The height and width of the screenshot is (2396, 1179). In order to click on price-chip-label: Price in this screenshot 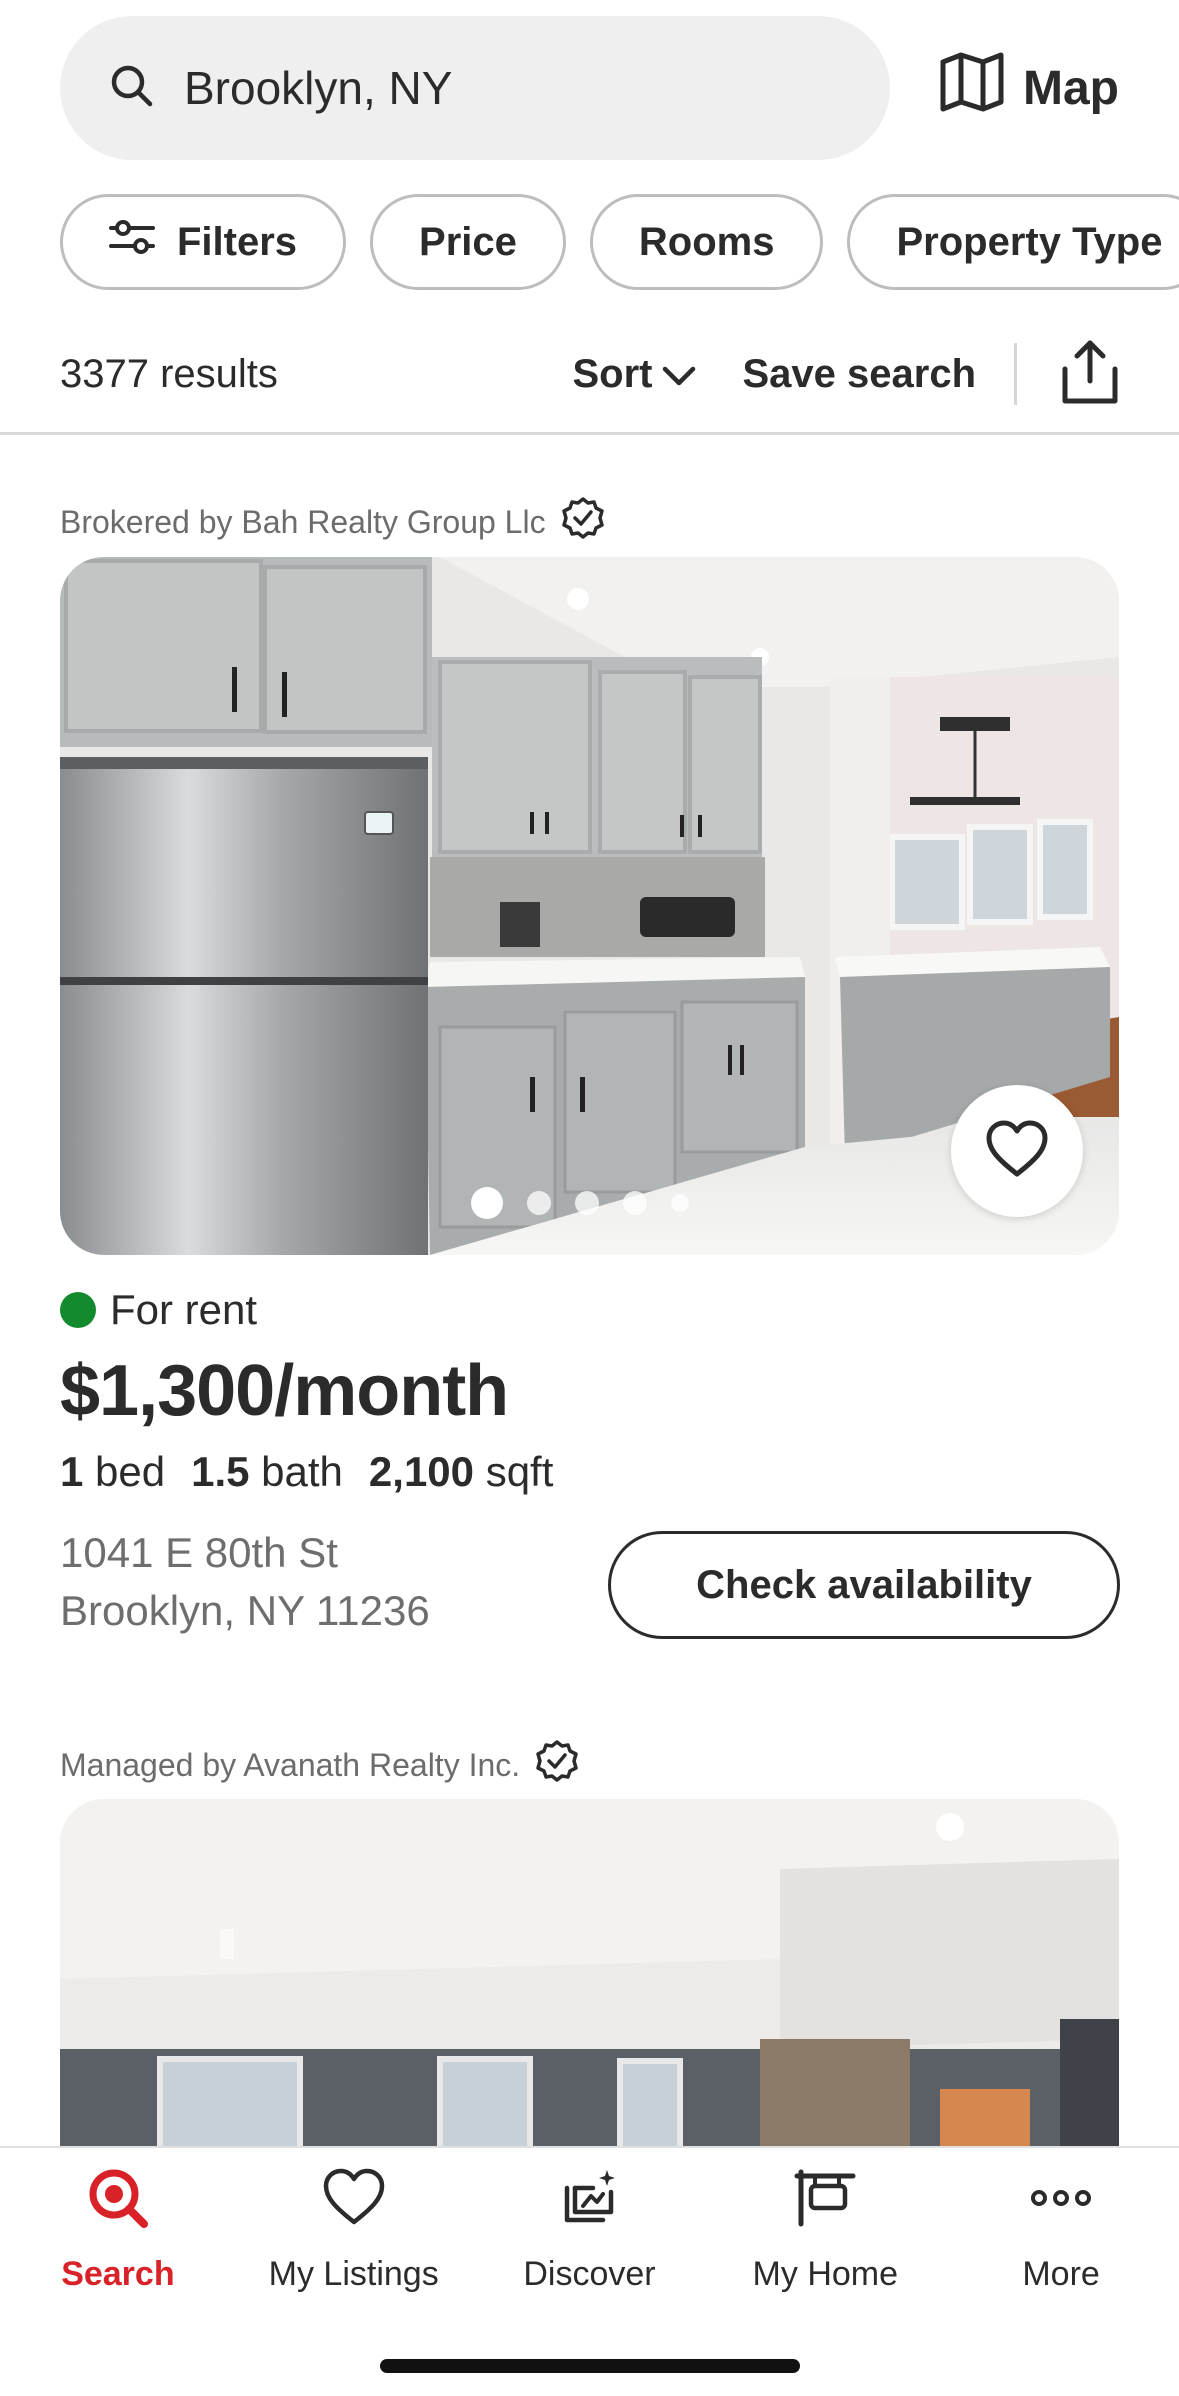, I will do `click(468, 241)`.